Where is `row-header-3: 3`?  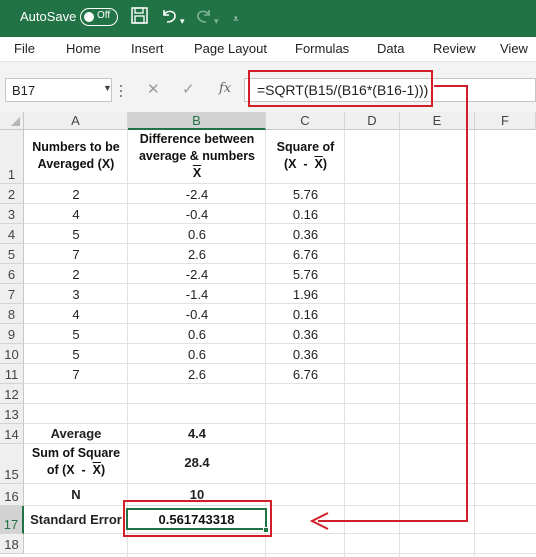 row-header-3: 3 is located at coordinates (12, 214).